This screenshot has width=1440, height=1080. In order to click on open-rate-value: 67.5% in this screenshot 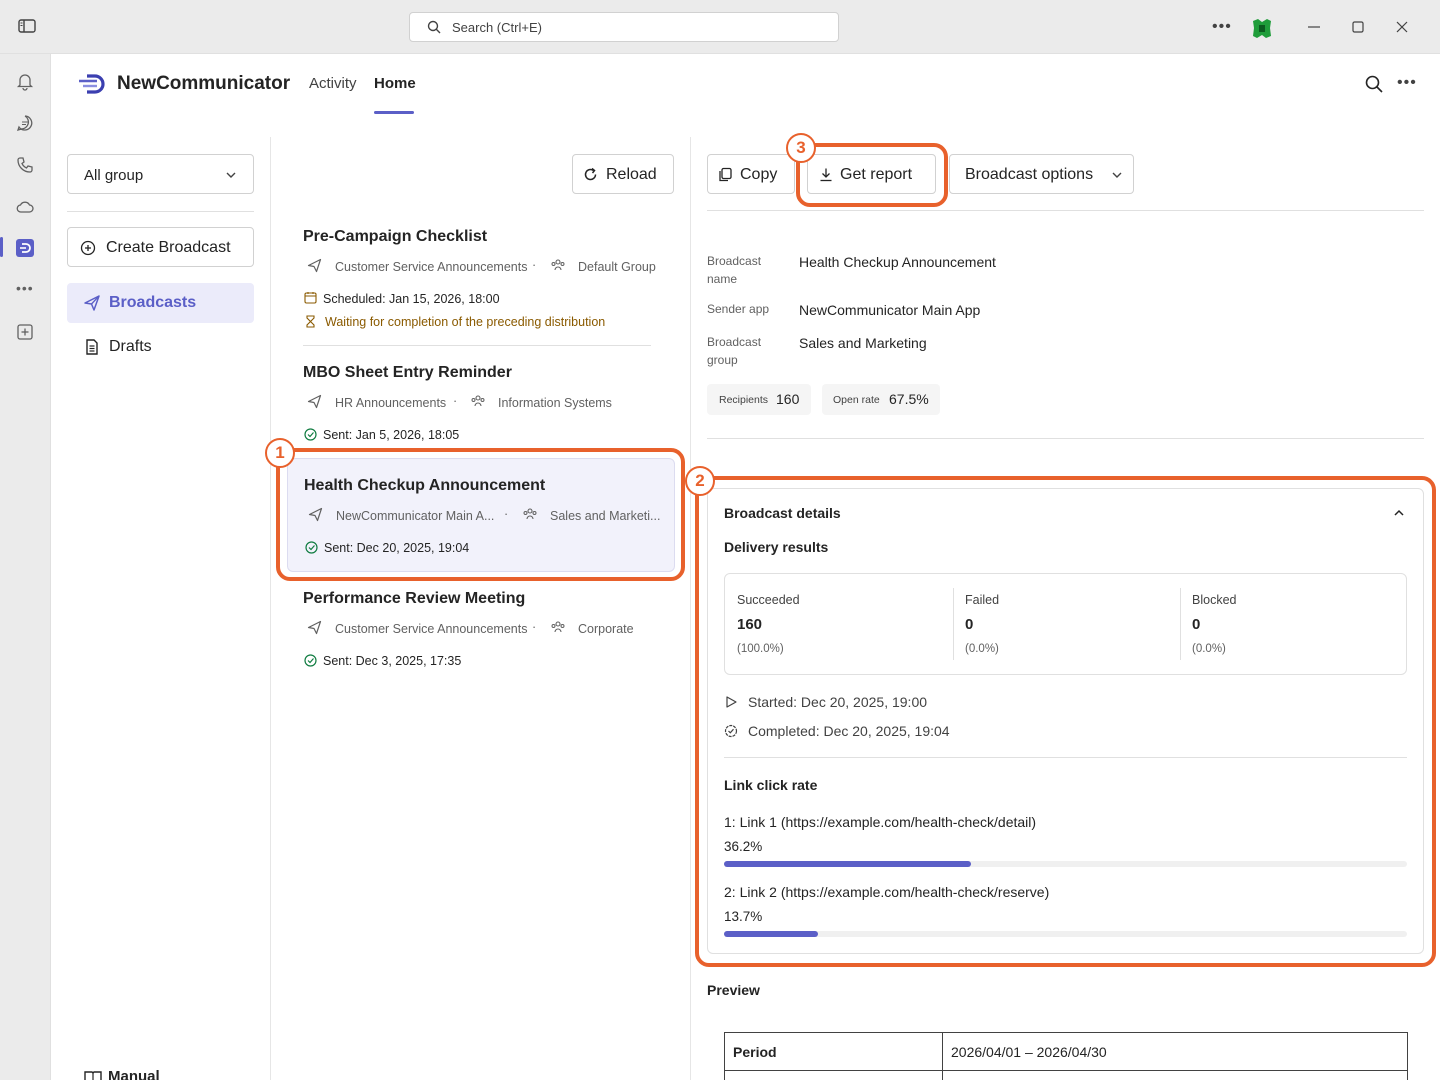, I will do `click(909, 399)`.